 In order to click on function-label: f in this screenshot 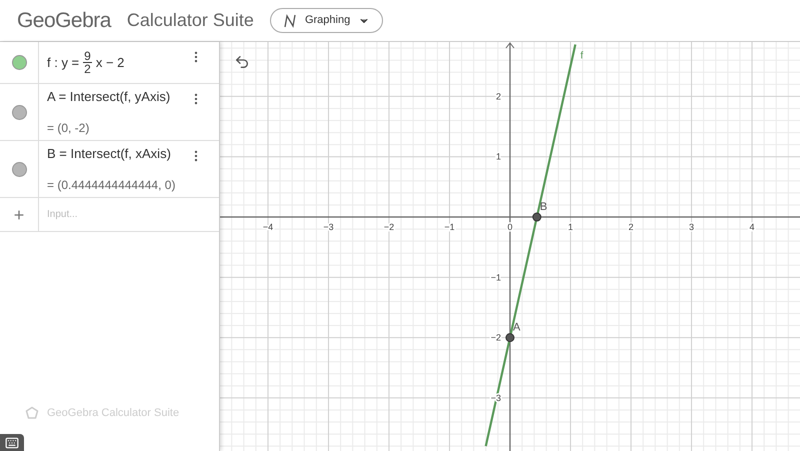, I will do `click(582, 56)`.